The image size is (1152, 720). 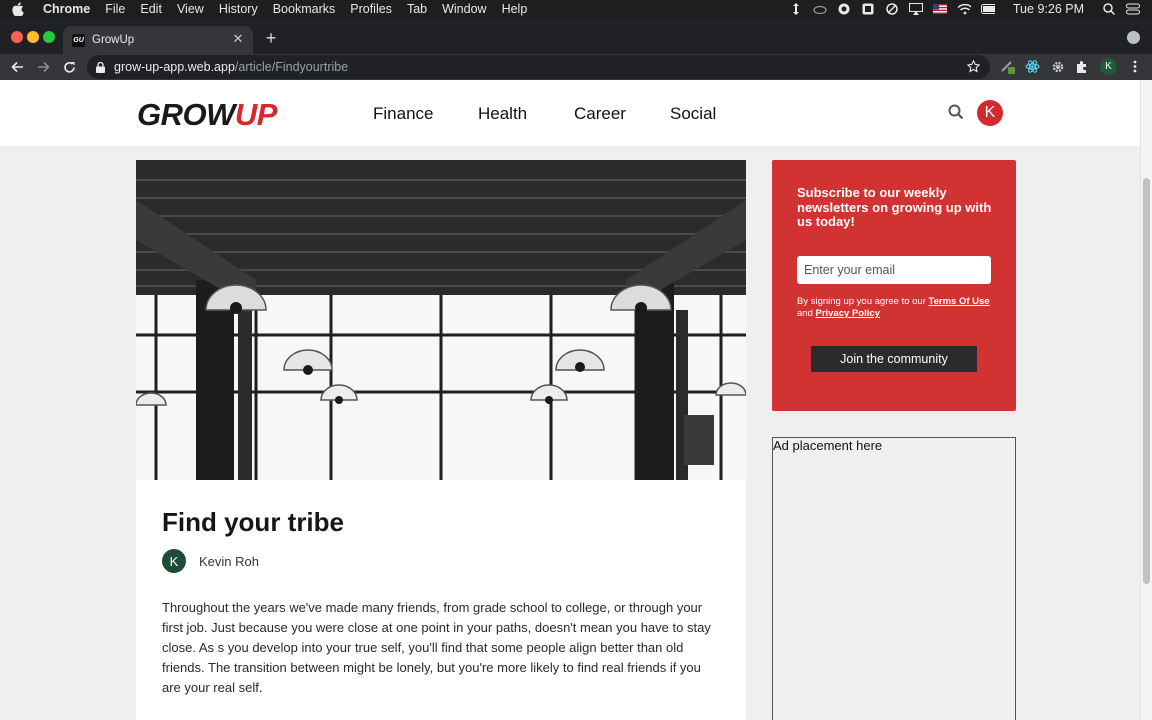 I want to click on extension-react-icon, so click(x=1032, y=66).